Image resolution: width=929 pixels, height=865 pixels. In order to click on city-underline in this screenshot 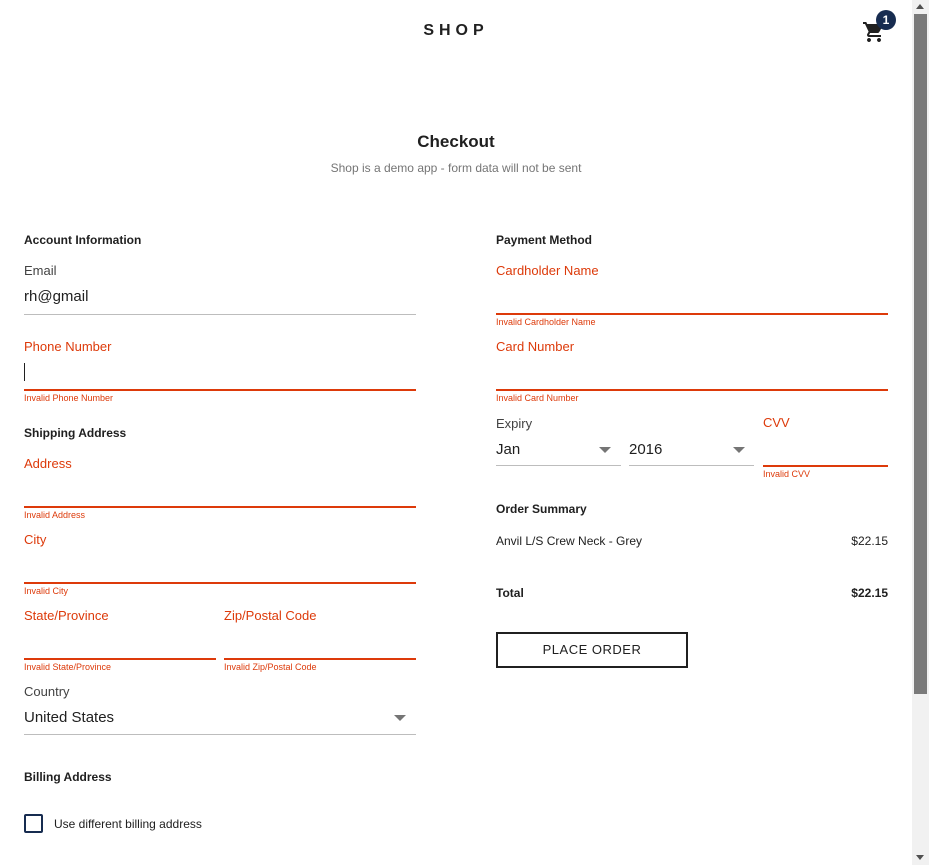, I will do `click(220, 583)`.